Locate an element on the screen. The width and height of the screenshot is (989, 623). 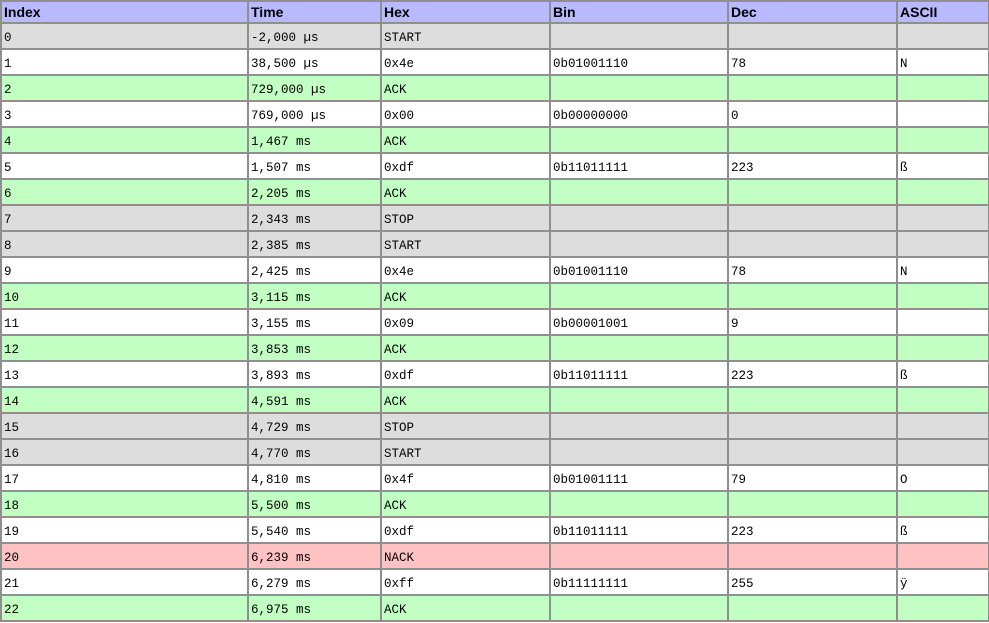
table-row: 18 5,500 ms ACK is located at coordinates (494, 504).